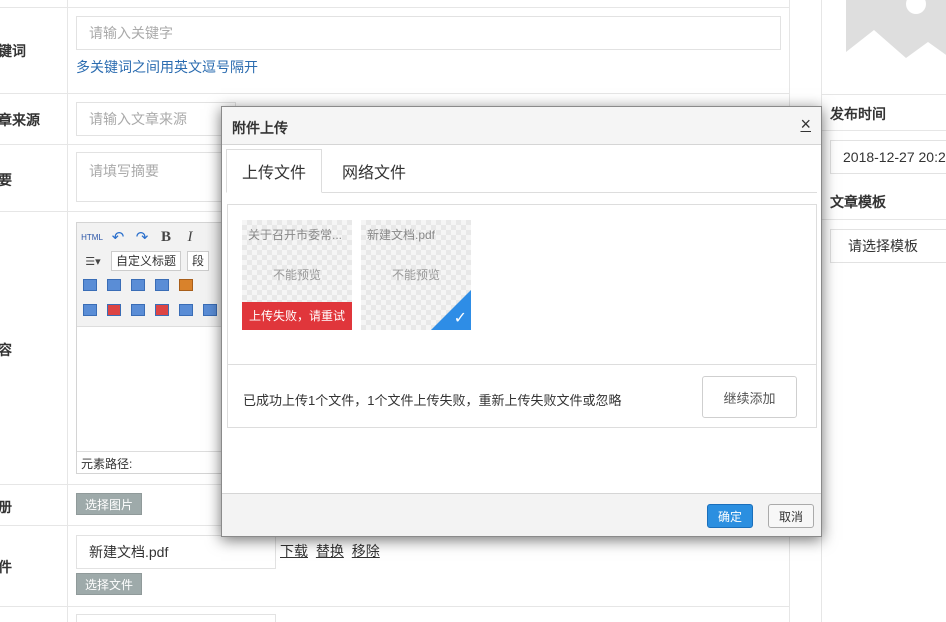  What do you see at coordinates (131, 33) in the screenshot?
I see `keywords-placeholder: 请输入关键字` at bounding box center [131, 33].